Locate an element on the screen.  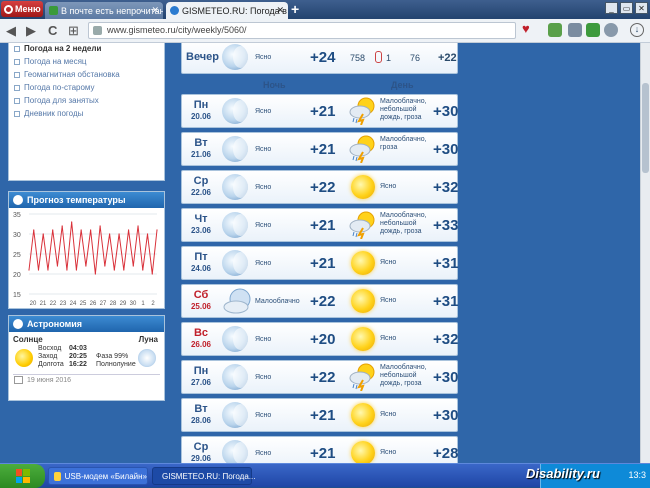
x-tick-label: 30 is located at coordinates (133, 304).